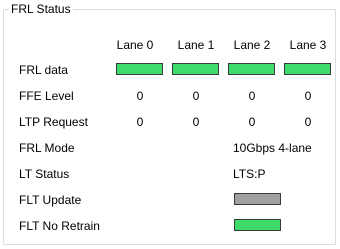 The height and width of the screenshot is (249, 340). What do you see at coordinates (272, 148) in the screenshot?
I see `frl-mode-value: 10Gbps 4-lane` at bounding box center [272, 148].